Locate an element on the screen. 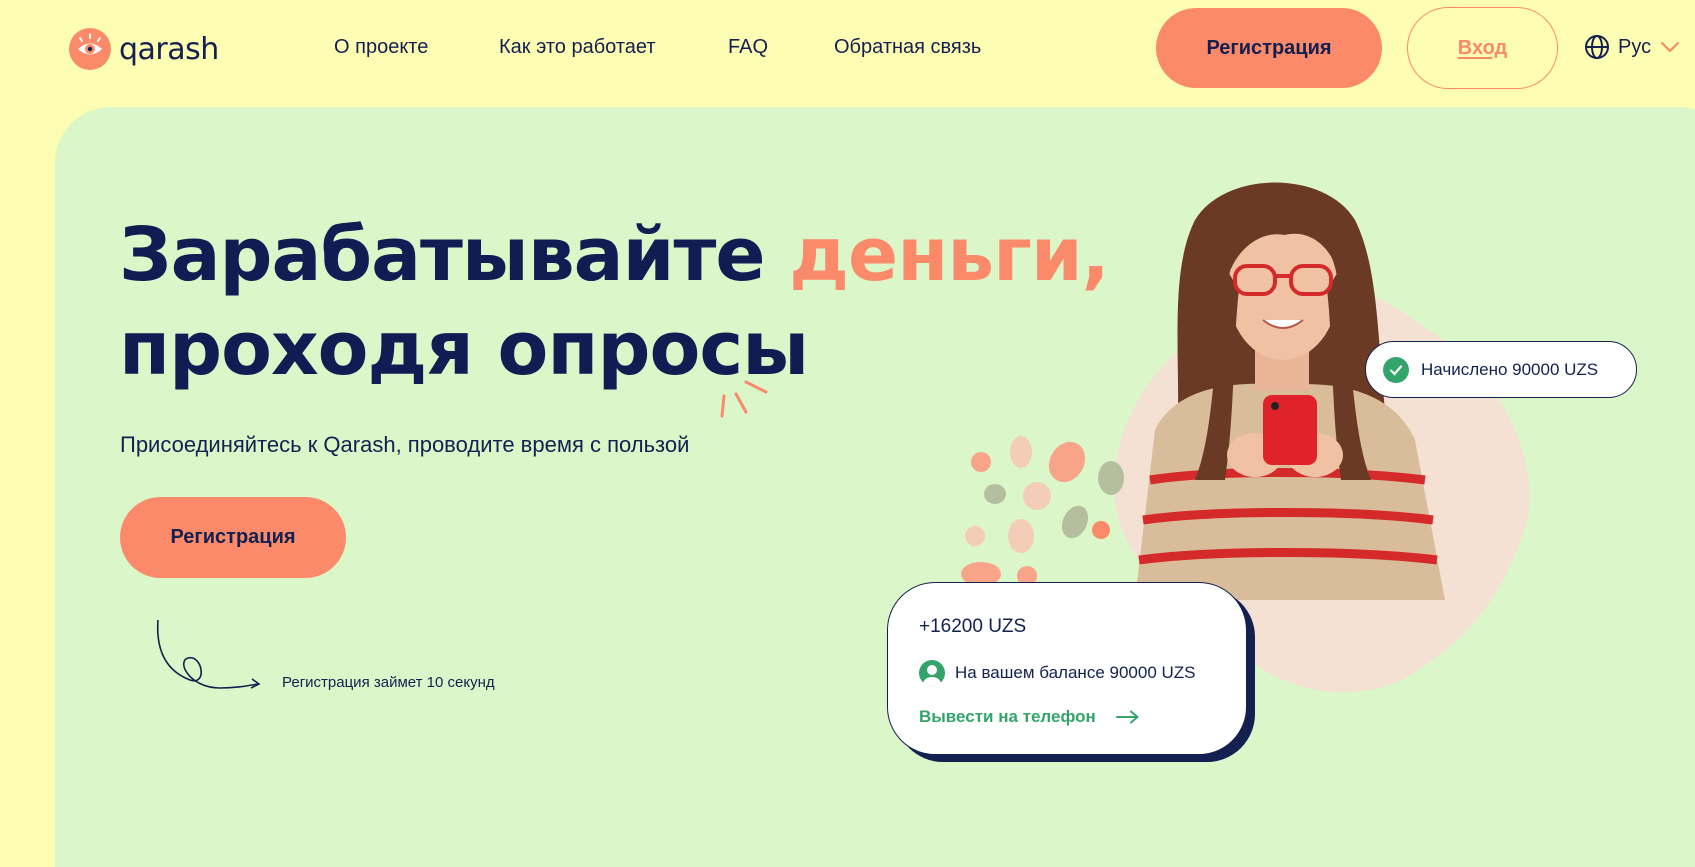  nav-link-faq: FAQ is located at coordinates (748, 47).